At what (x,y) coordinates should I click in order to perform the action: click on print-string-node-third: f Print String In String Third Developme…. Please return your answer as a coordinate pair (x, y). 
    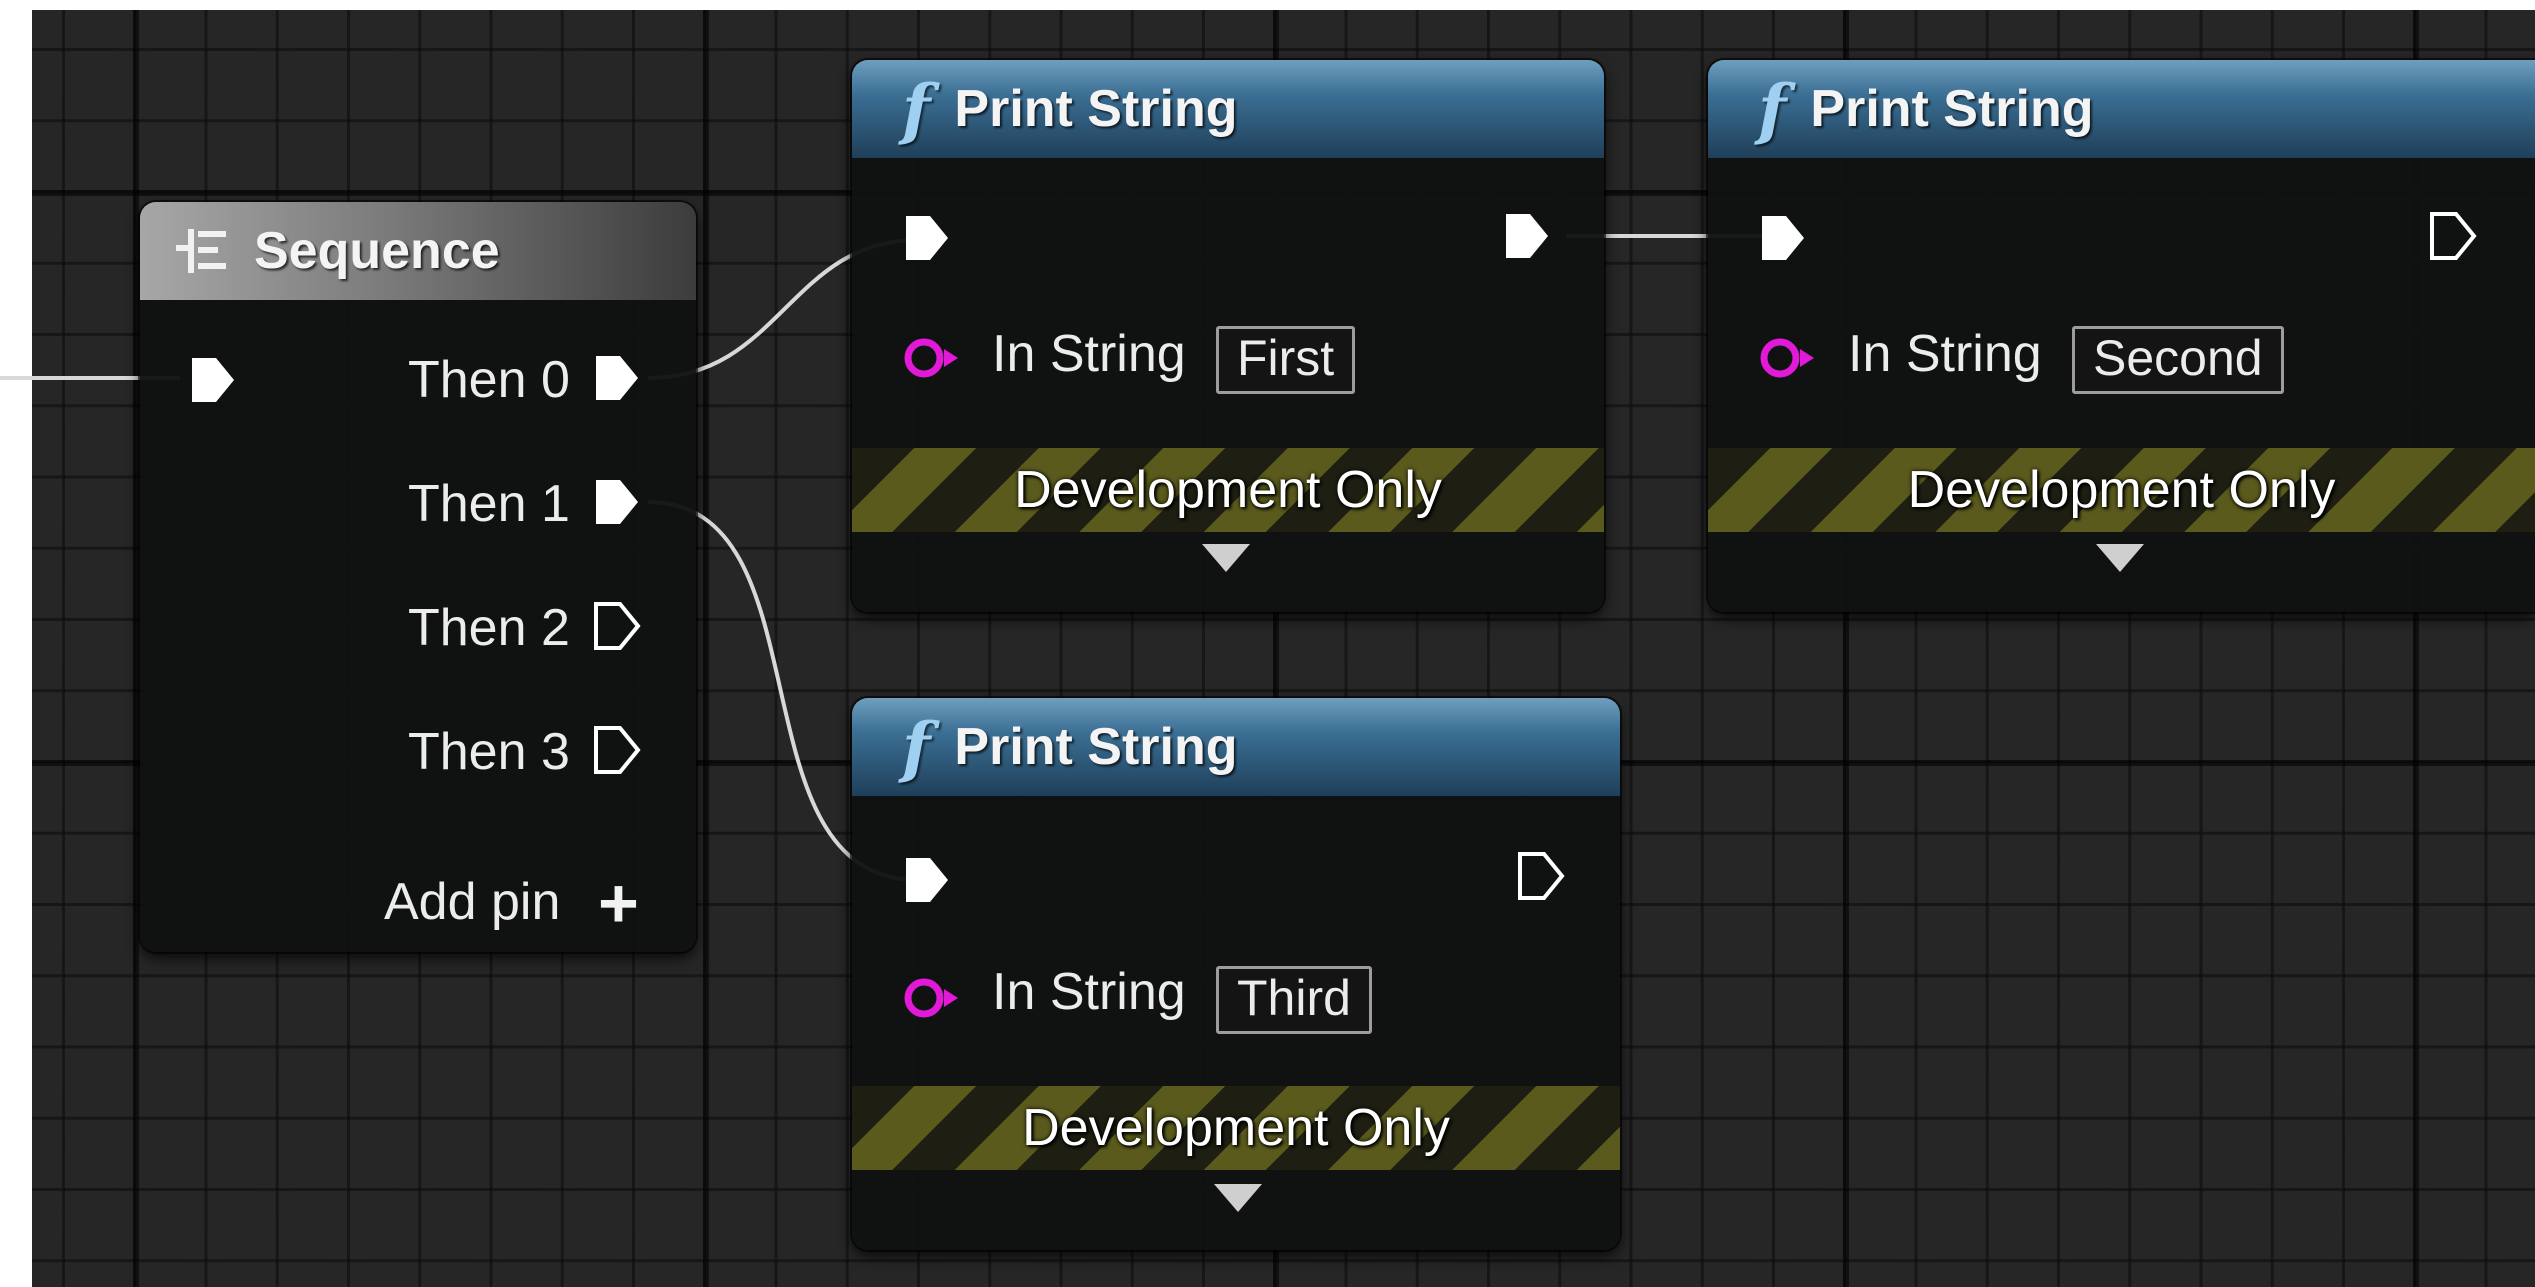
    Looking at the image, I should click on (1236, 974).